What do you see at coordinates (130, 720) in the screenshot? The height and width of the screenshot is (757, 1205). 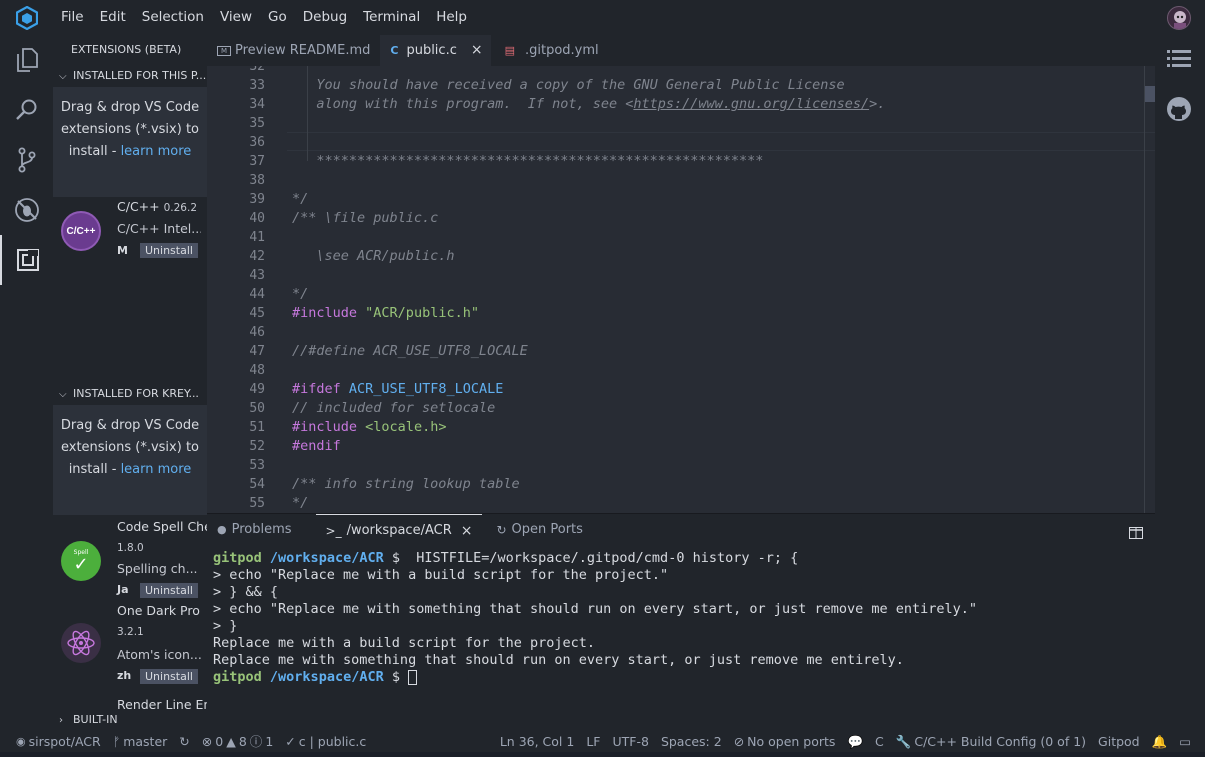 I see `section-built-in: › BUILT-IN` at bounding box center [130, 720].